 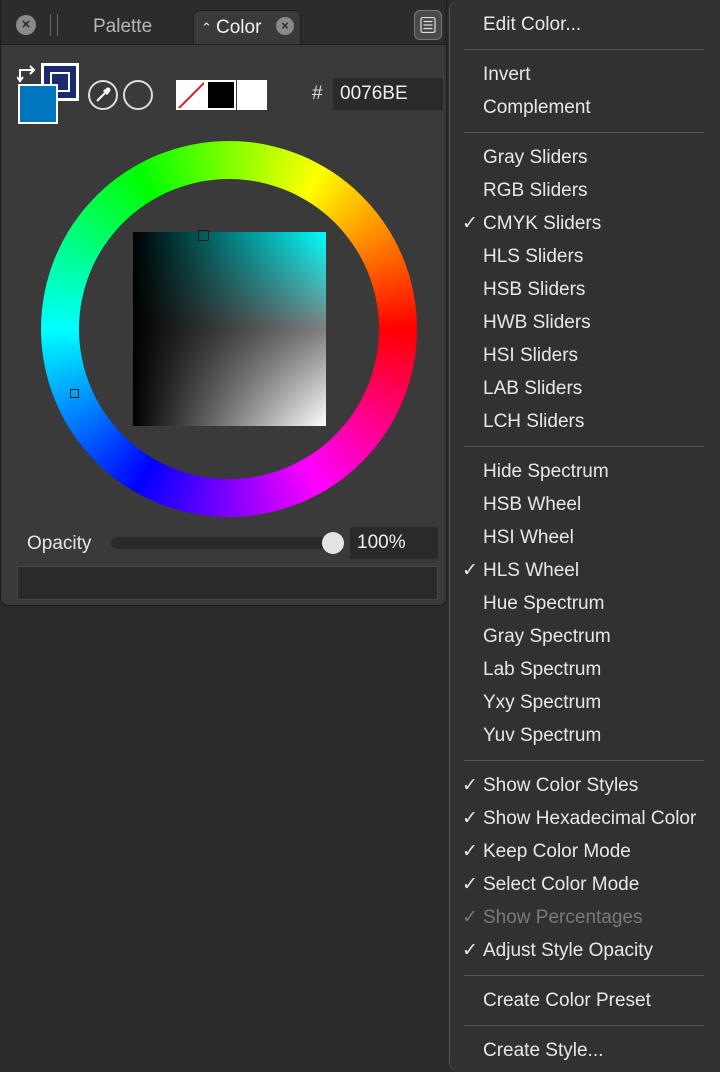 I want to click on menu-item-label: Hue Spectrum, so click(x=544, y=603).